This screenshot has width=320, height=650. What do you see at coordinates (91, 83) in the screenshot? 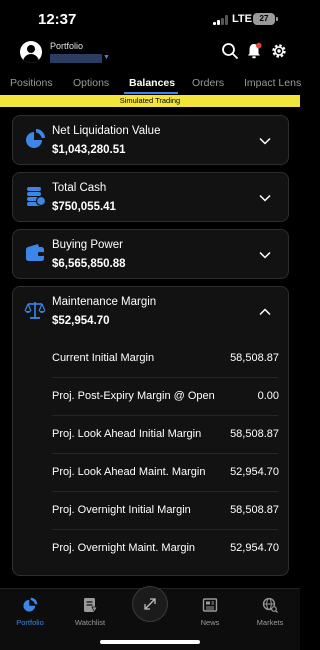
I see `tab-options: Options` at bounding box center [91, 83].